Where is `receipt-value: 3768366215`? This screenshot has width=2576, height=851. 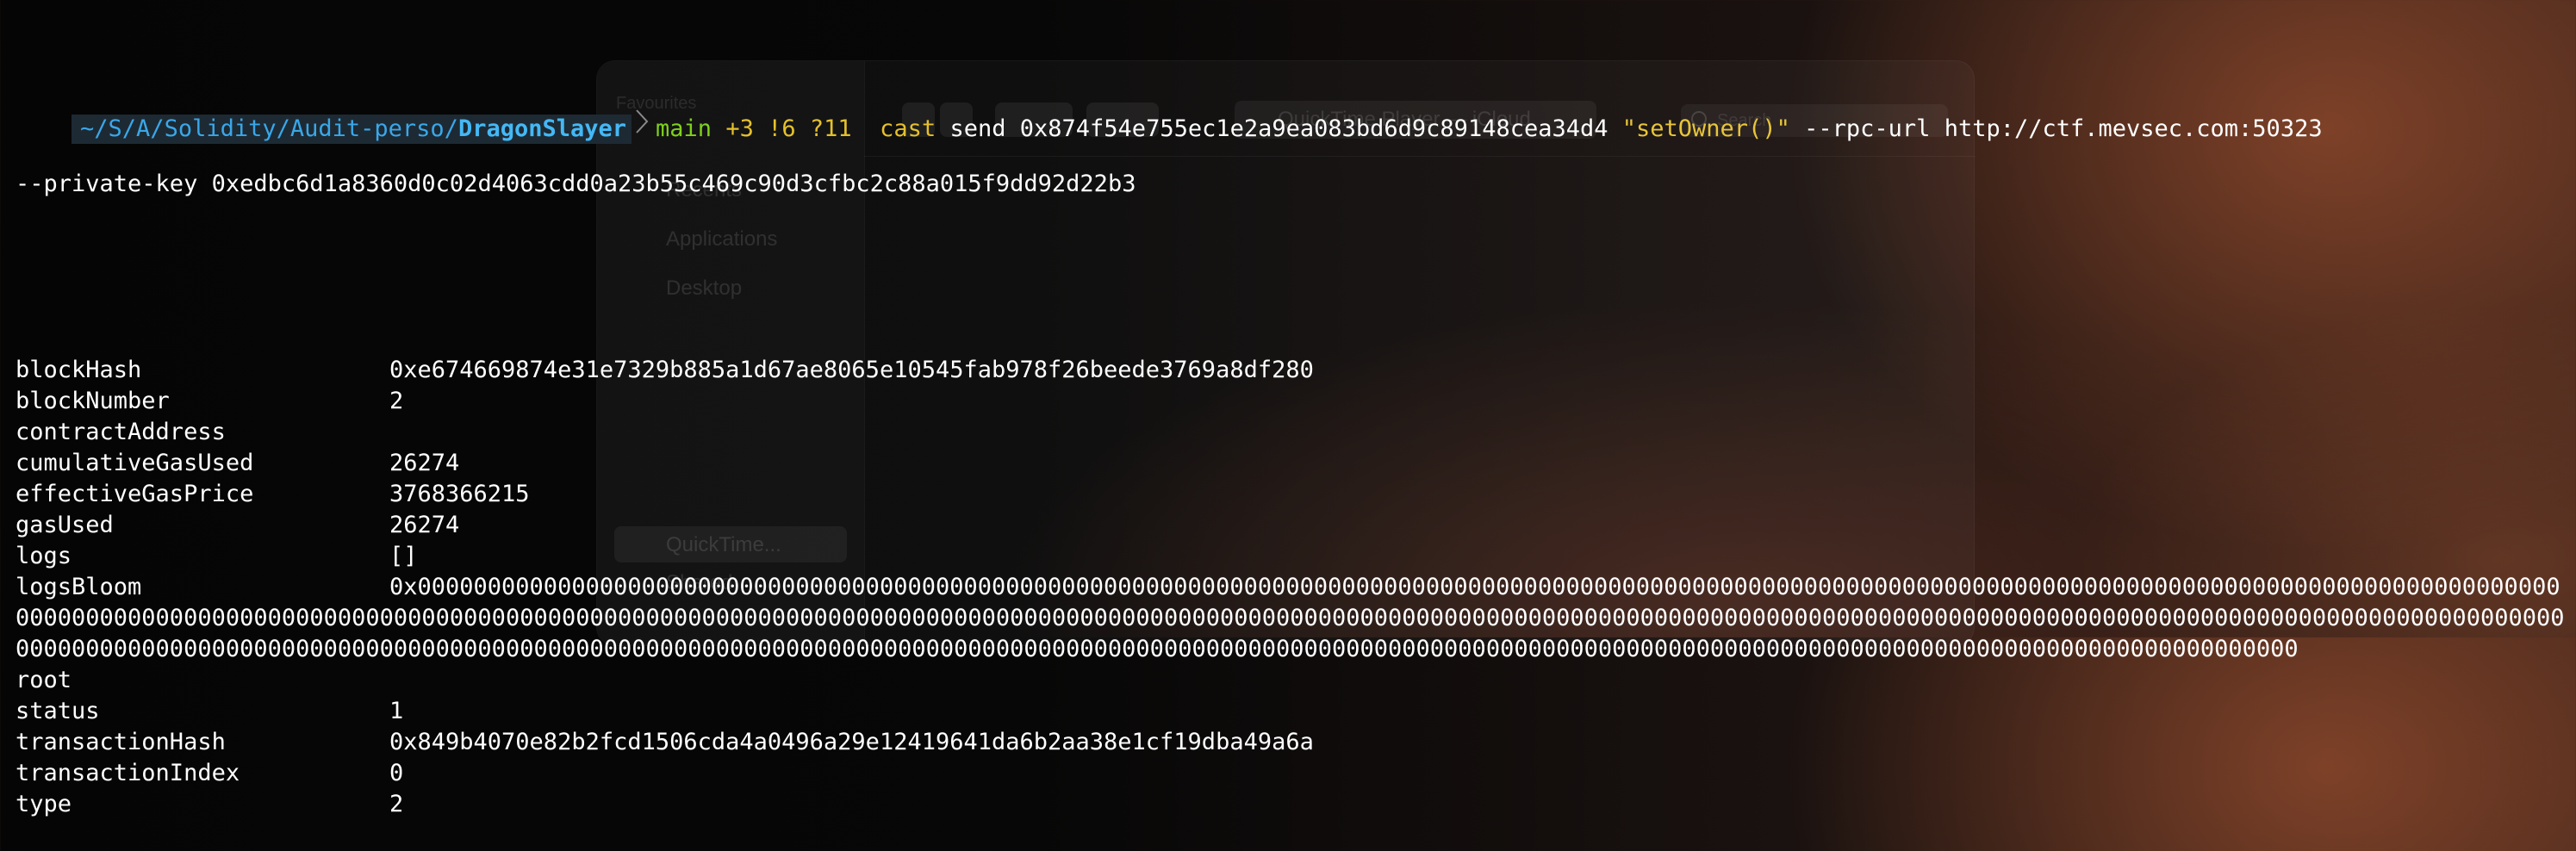 receipt-value: 3768366215 is located at coordinates (460, 494).